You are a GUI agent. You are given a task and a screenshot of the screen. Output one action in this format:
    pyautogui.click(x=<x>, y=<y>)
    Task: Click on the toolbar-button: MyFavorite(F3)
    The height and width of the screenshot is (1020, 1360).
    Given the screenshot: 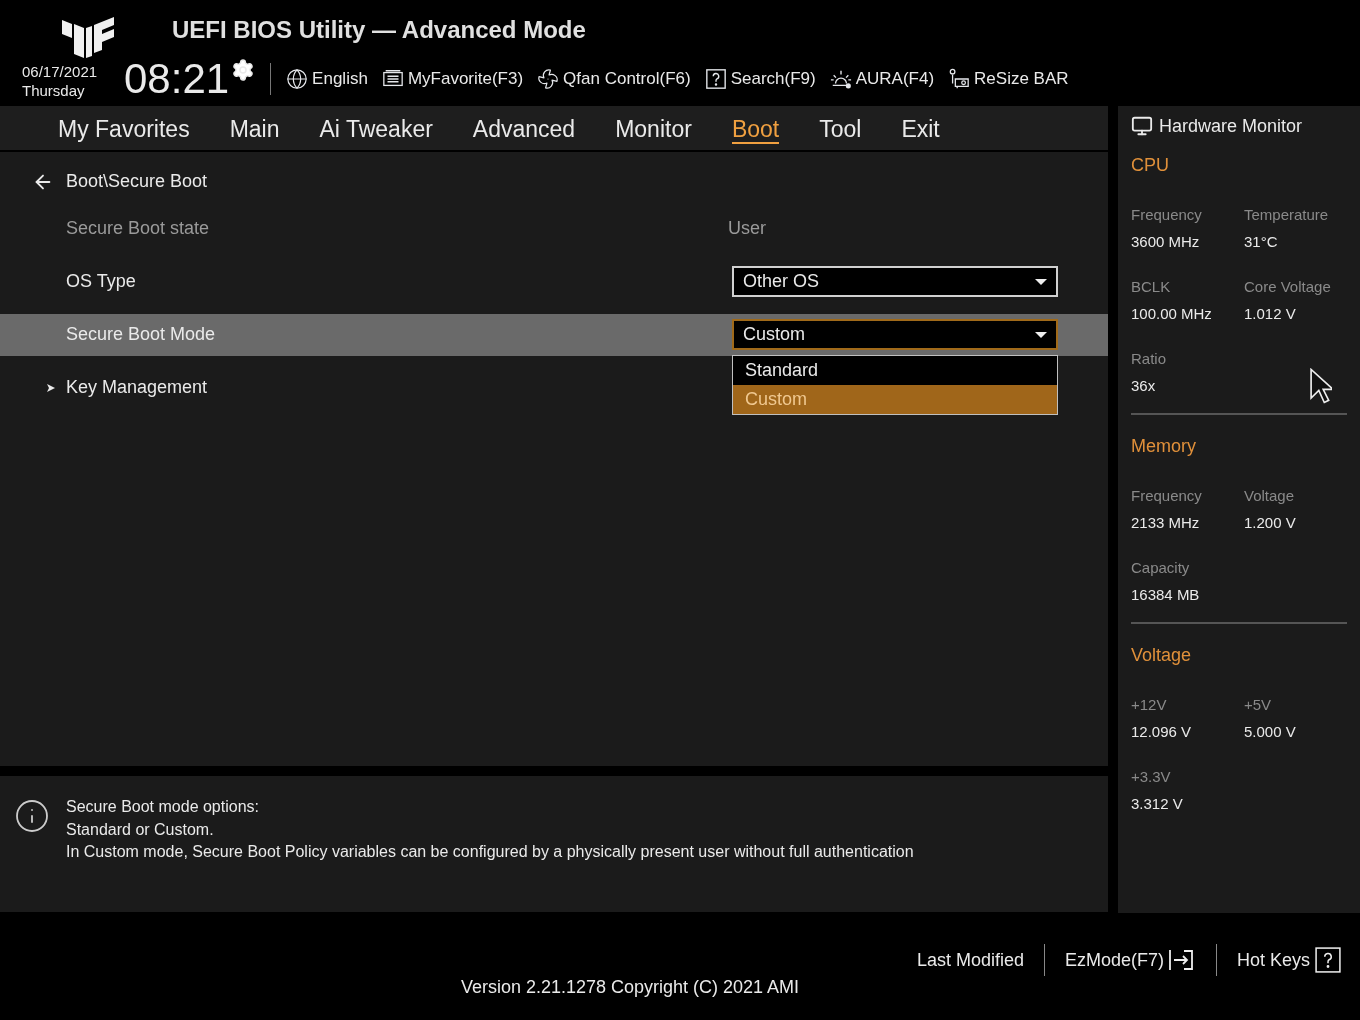 What is the action you would take?
    pyautogui.click(x=452, y=79)
    